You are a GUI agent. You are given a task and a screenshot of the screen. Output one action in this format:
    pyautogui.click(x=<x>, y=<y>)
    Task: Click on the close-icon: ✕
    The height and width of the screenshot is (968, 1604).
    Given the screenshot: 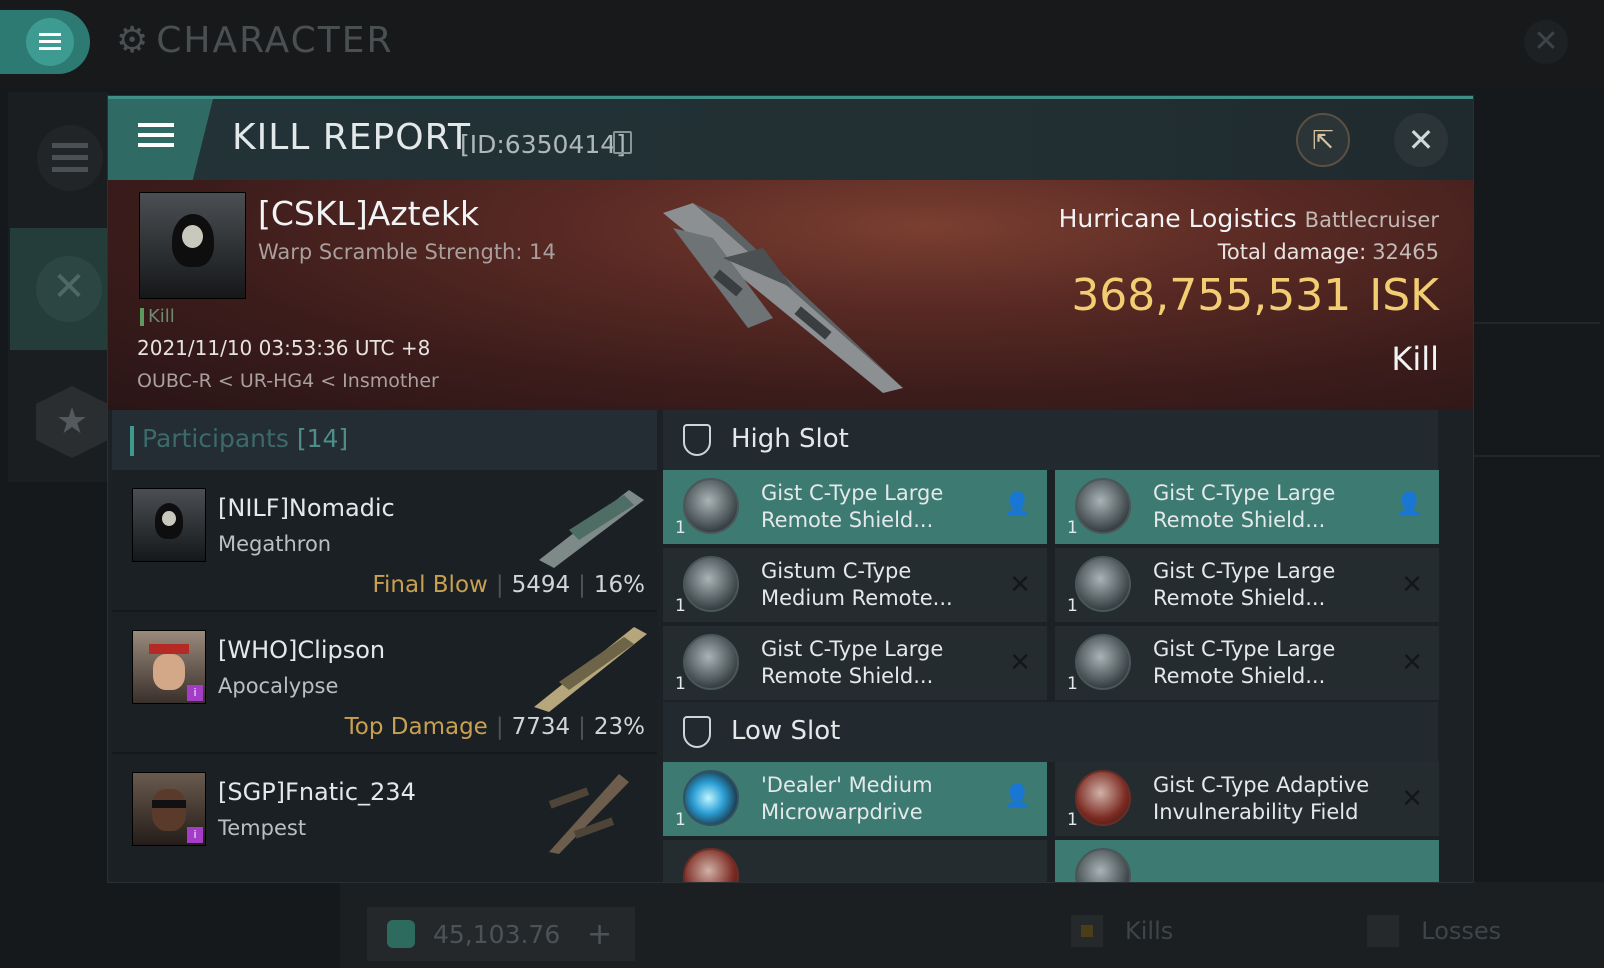 What is the action you would take?
    pyautogui.click(x=1421, y=140)
    